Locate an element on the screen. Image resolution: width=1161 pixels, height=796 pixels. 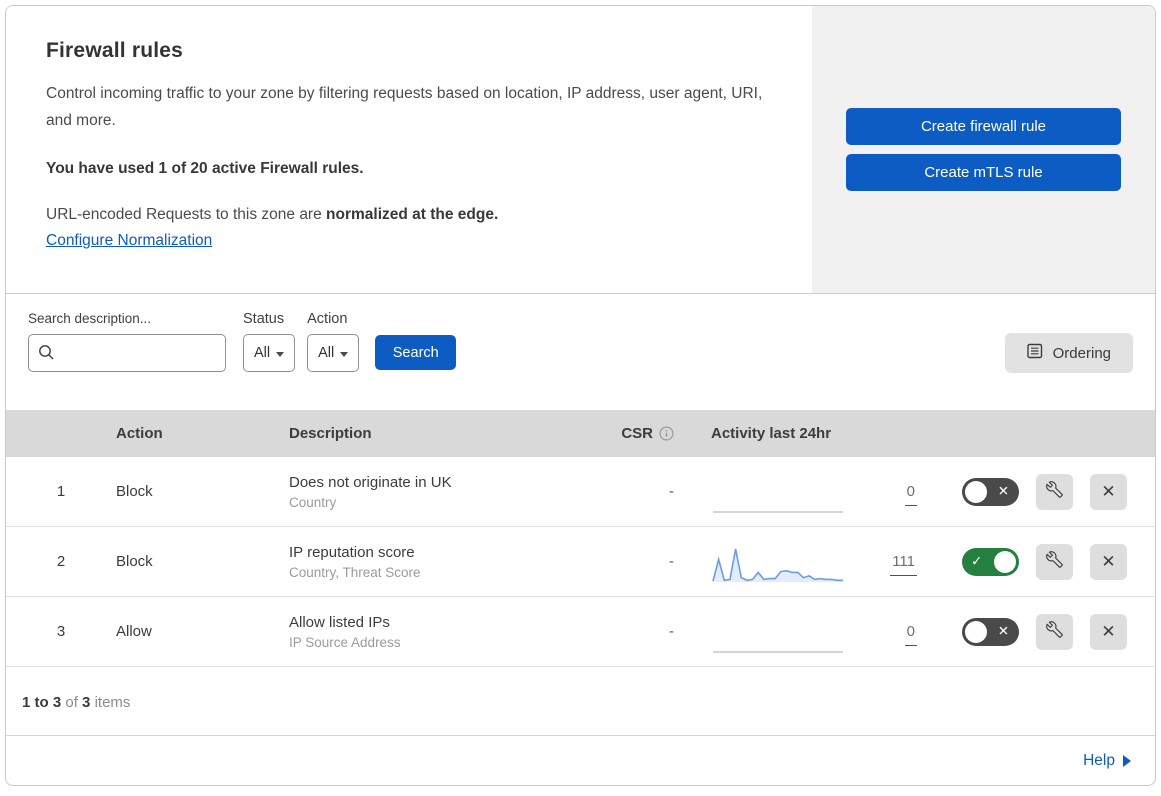
rule-action: Allow is located at coordinates (134, 631).